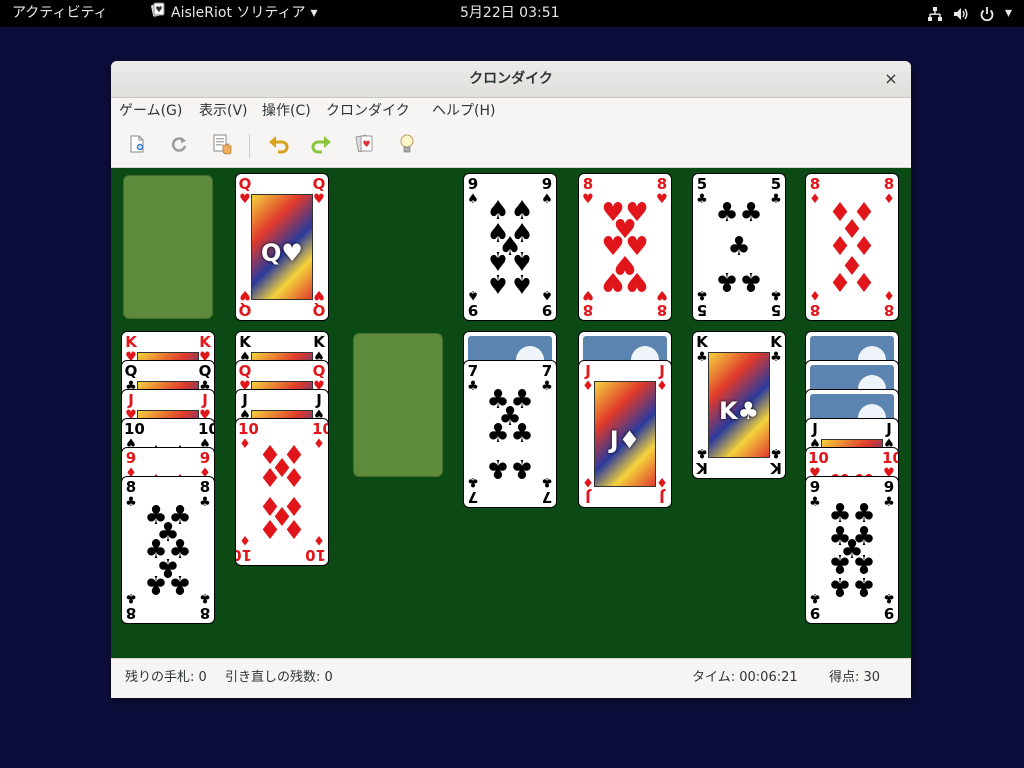 The height and width of the screenshot is (768, 1024). I want to click on card-9-of-clubs: 9 ♣ 9 ♣ 9 ♣ 9 ♣ ♣ ♣ ♣ ♣ ♣ ♣ ♣ ♣ ♣, so click(852, 550).